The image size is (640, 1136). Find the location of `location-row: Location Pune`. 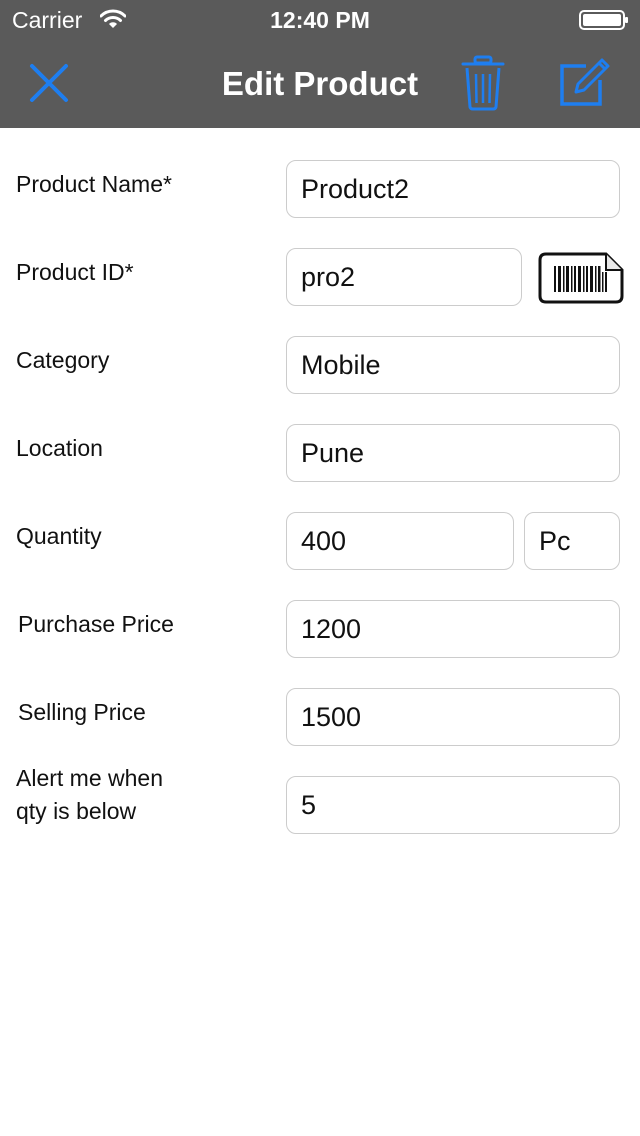

location-row: Location Pune is located at coordinates (320, 454).